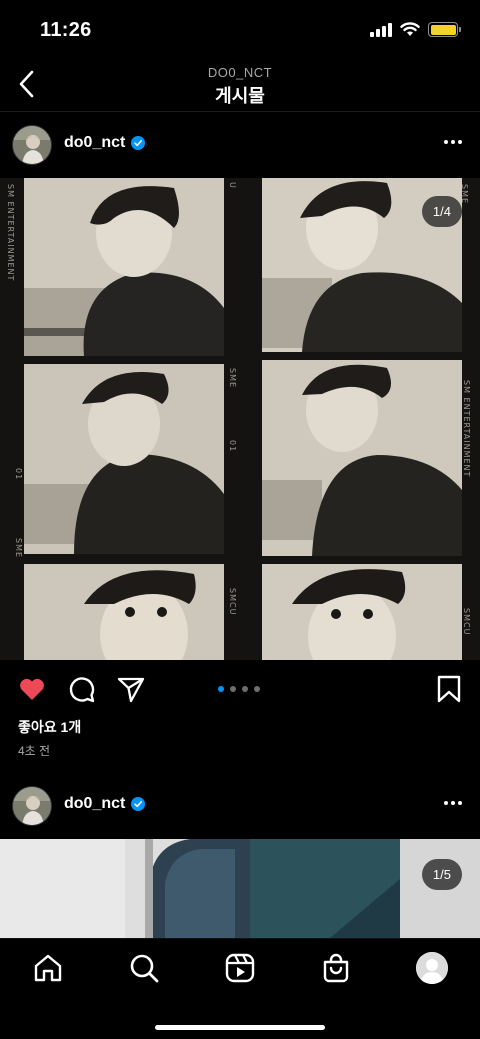 Image resolution: width=480 pixels, height=1039 pixels. What do you see at coordinates (336, 968) in the screenshot?
I see `shop-icon` at bounding box center [336, 968].